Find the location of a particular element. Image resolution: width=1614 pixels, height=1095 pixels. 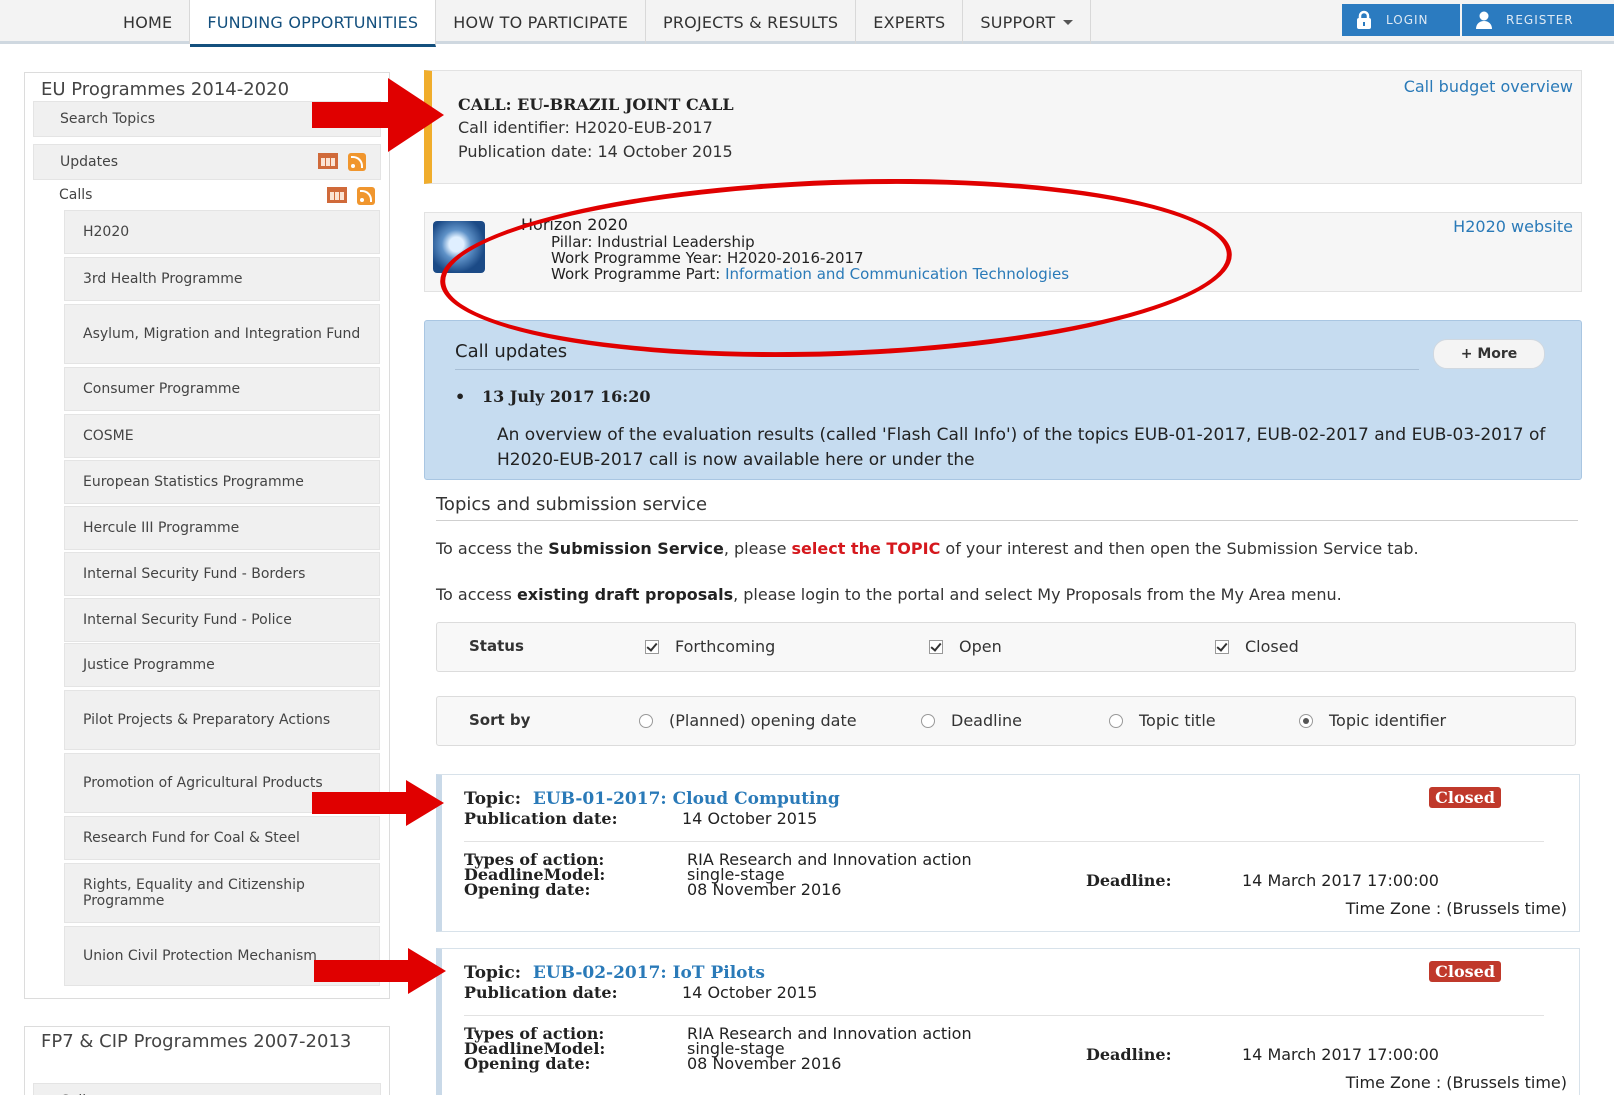

update-date-text: 13 July 2017 16:20 is located at coordinates (566, 396).